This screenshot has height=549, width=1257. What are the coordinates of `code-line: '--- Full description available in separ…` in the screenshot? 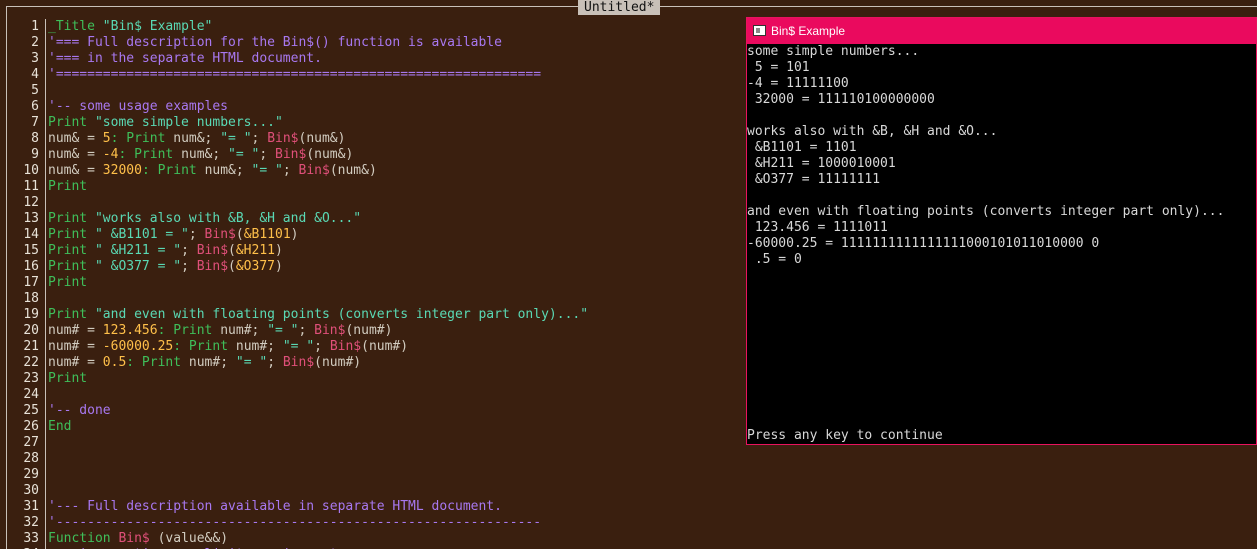 It's located at (652, 507).